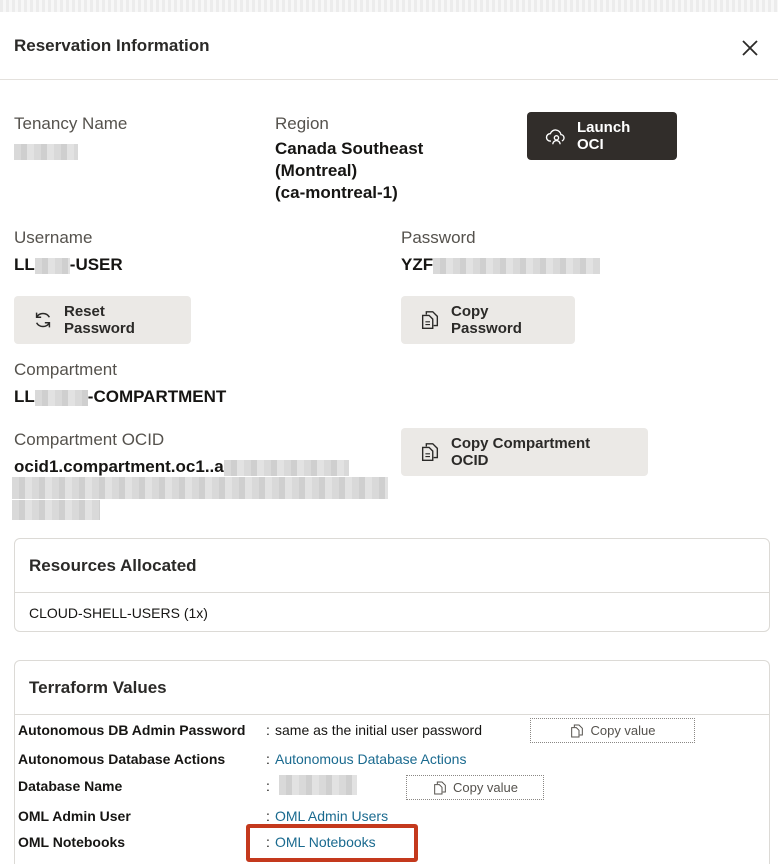 This screenshot has height=864, width=778. I want to click on compartment-ocid-prefix: ocid1.compartment.oc1..a, so click(119, 466).